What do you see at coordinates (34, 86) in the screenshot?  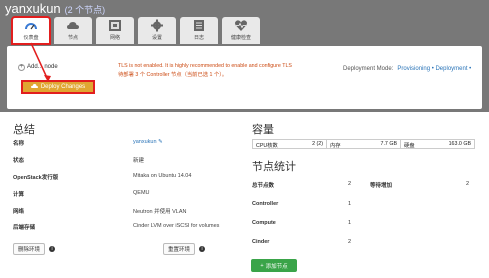 I see `upload-icon` at bounding box center [34, 86].